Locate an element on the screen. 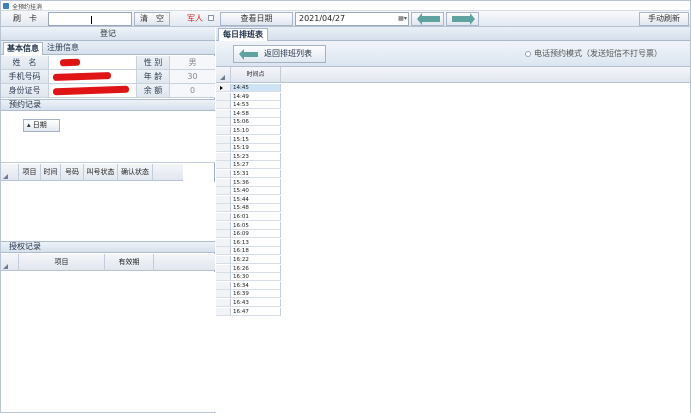 The image size is (691, 413). authorization-grid-body is located at coordinates (108, 342).